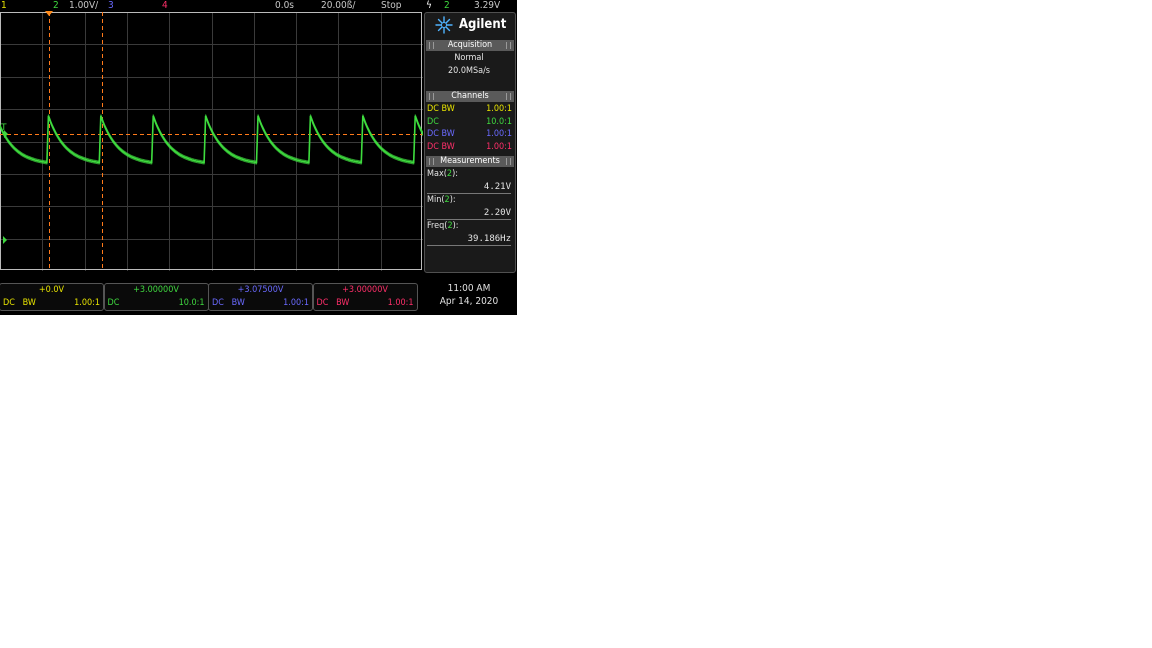 The image size is (1152, 648). Describe the element at coordinates (447, 5) in the screenshot. I see `trigger-channel: 2` at that location.